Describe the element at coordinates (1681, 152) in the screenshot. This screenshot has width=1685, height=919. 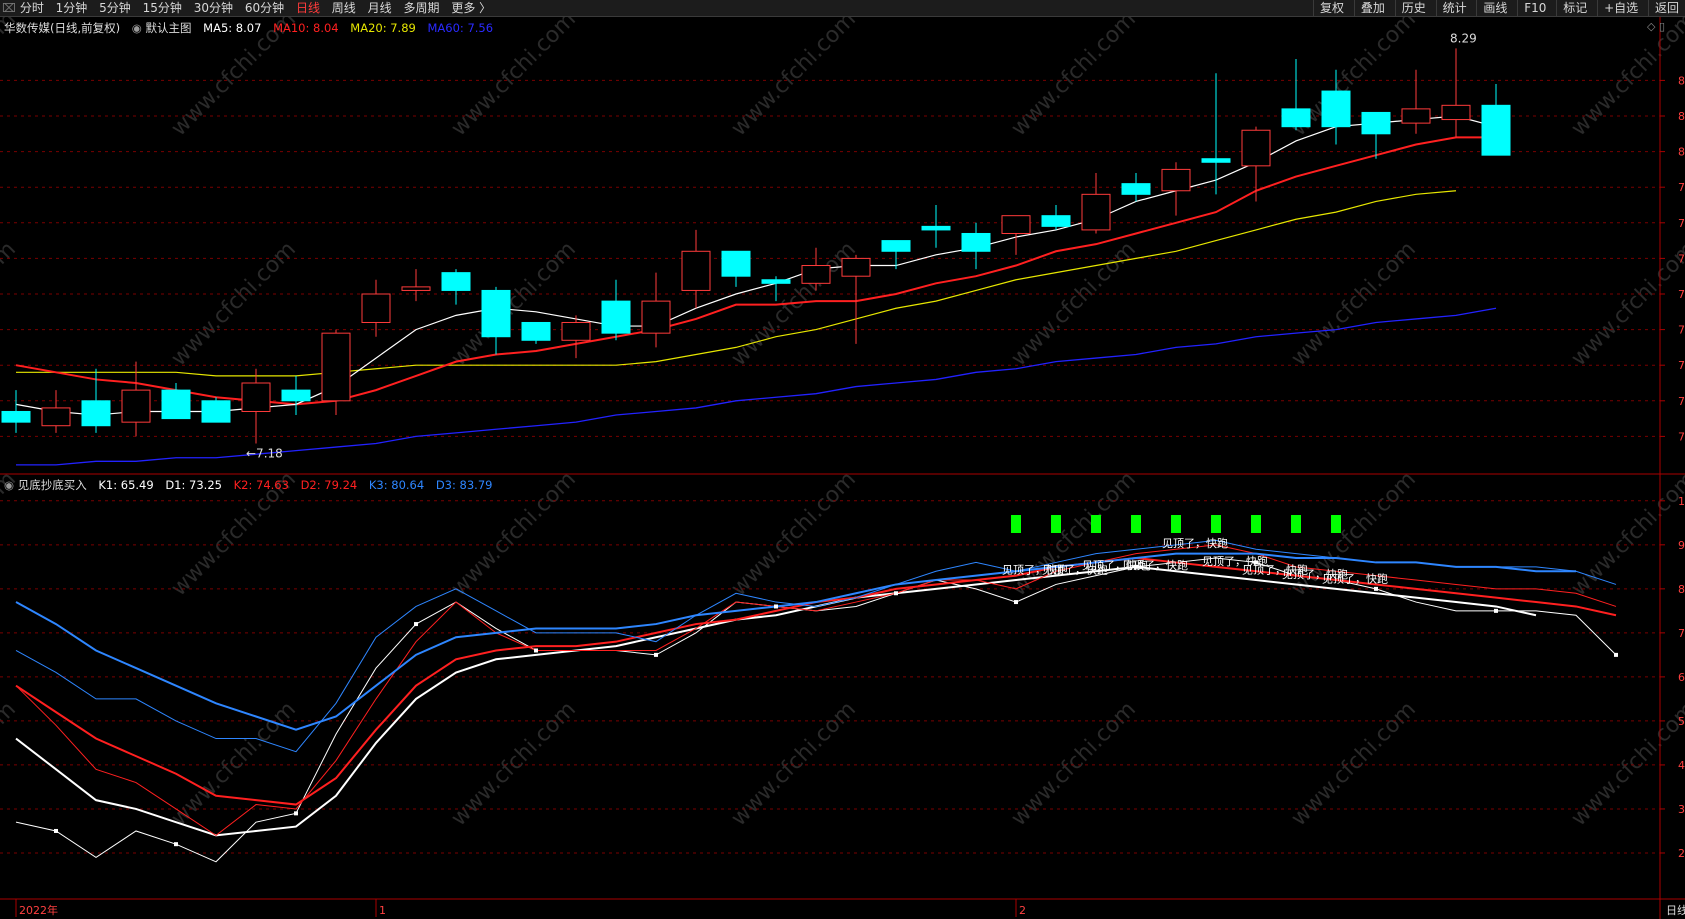
I see `price-tick-label: 8.00` at that location.